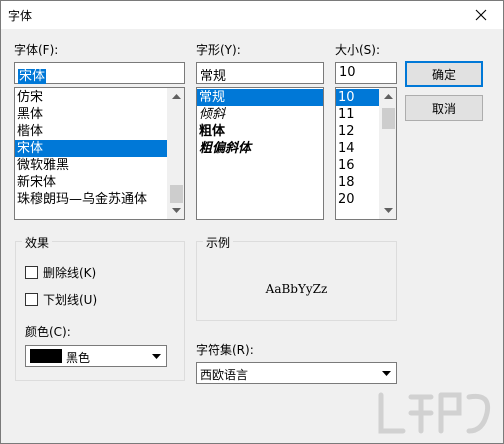 The image size is (504, 444). Describe the element at coordinates (20, 16) in the screenshot. I see `window-title: 字体` at that location.